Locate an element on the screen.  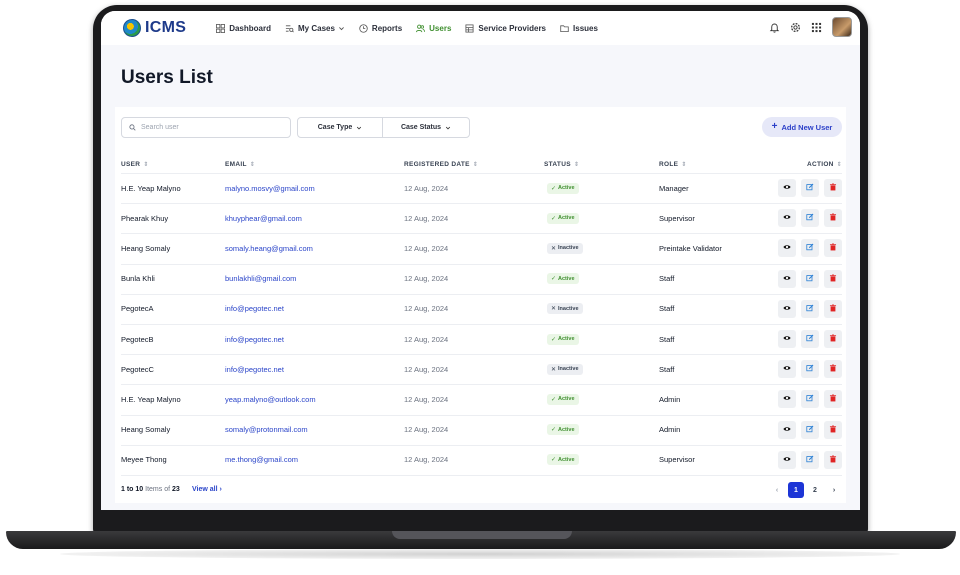
nav-item-dashboard: Dashboard is located at coordinates (243, 28).